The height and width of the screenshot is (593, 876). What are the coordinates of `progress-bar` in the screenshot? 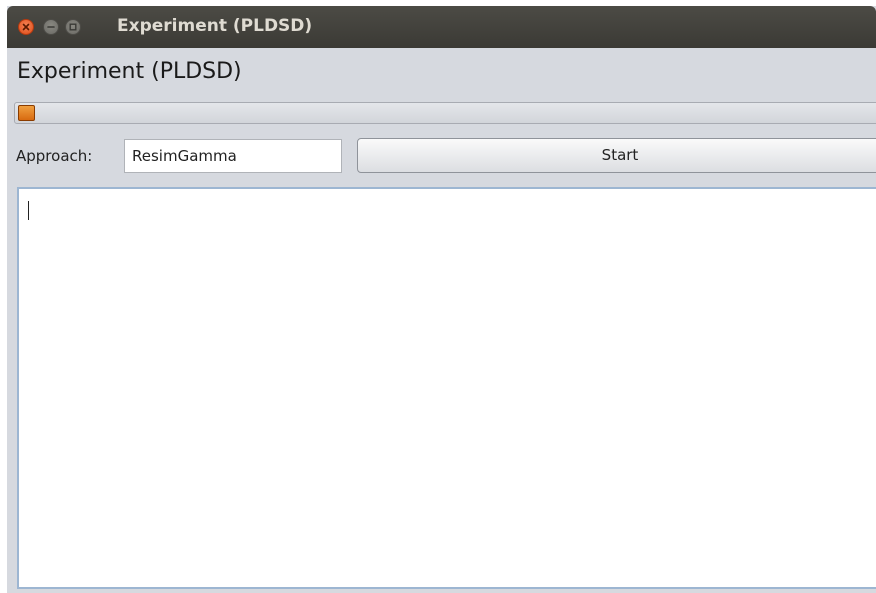 It's located at (445, 113).